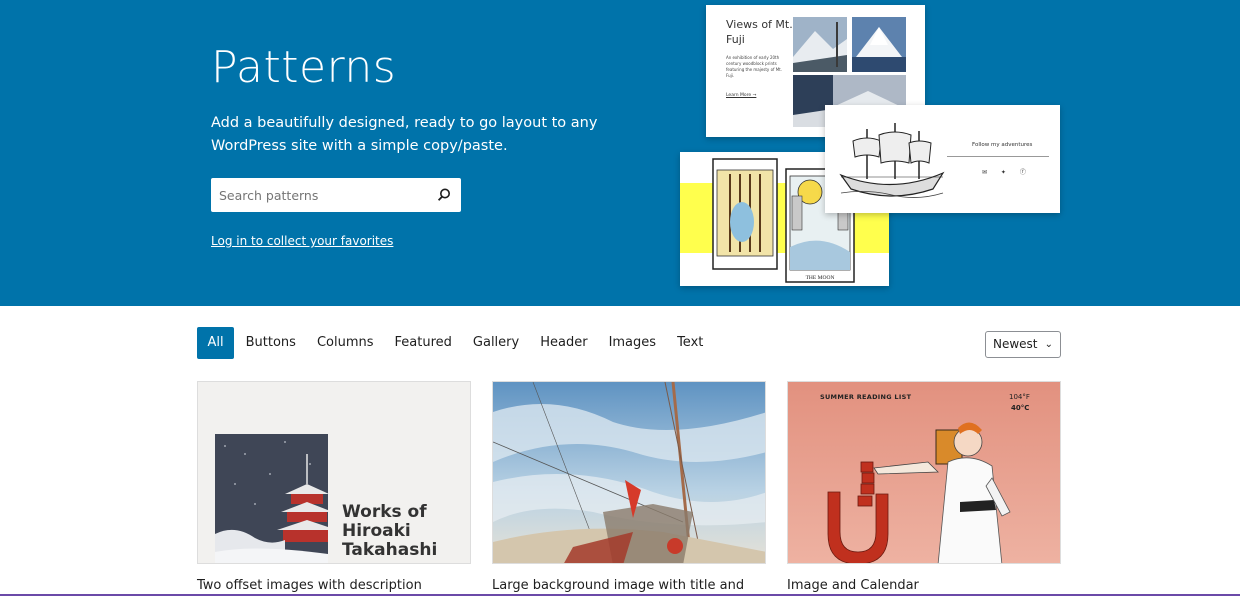 The image size is (1240, 596). Describe the element at coordinates (690, 343) in the screenshot. I see `tab-text: Text` at that location.